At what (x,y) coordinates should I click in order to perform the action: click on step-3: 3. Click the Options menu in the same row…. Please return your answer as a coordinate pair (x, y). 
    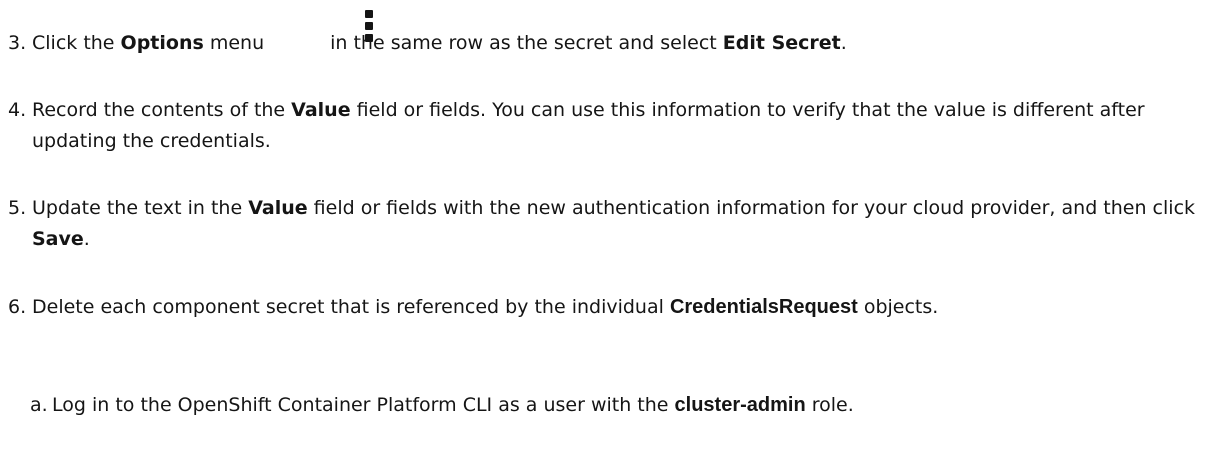
    Looking at the image, I should click on (613, 43).